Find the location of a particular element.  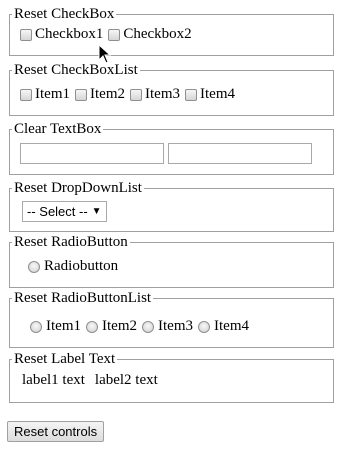

checkbox-1: Checkbox1 is located at coordinates (61, 34).